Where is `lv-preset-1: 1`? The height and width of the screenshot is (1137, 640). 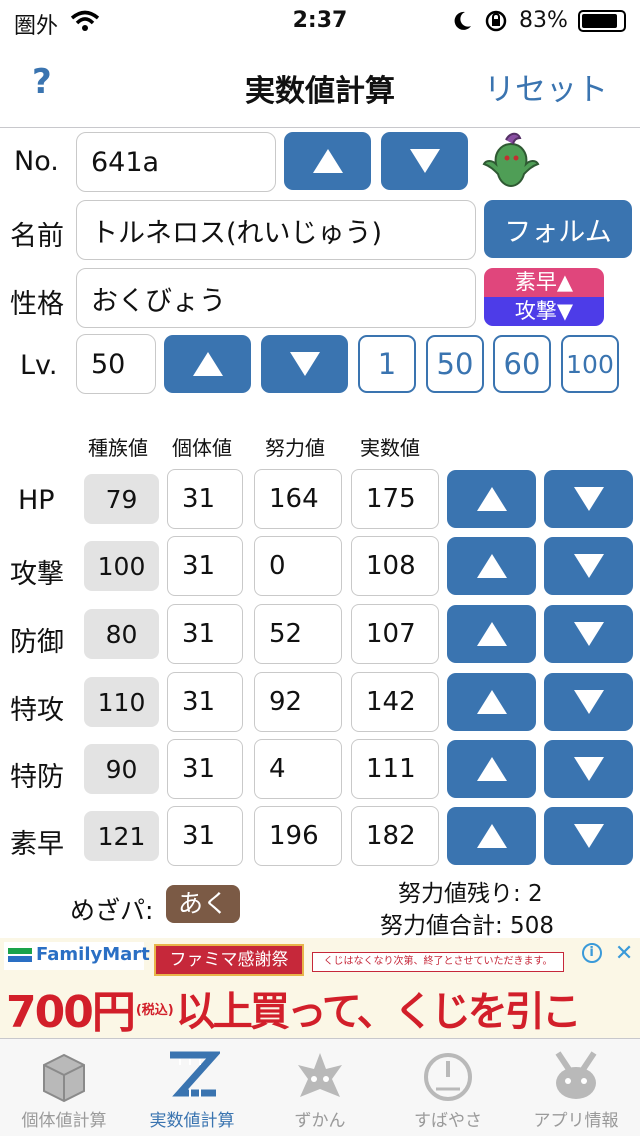 lv-preset-1: 1 is located at coordinates (387, 364).